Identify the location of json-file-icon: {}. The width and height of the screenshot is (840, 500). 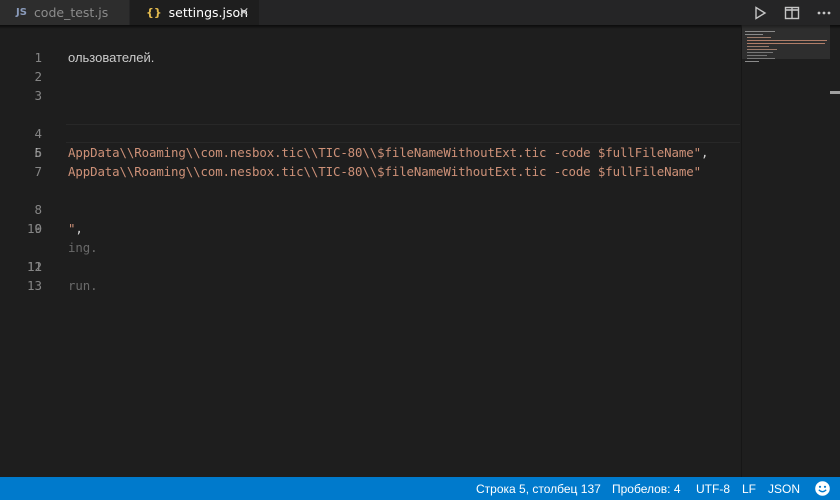
(154, 12).